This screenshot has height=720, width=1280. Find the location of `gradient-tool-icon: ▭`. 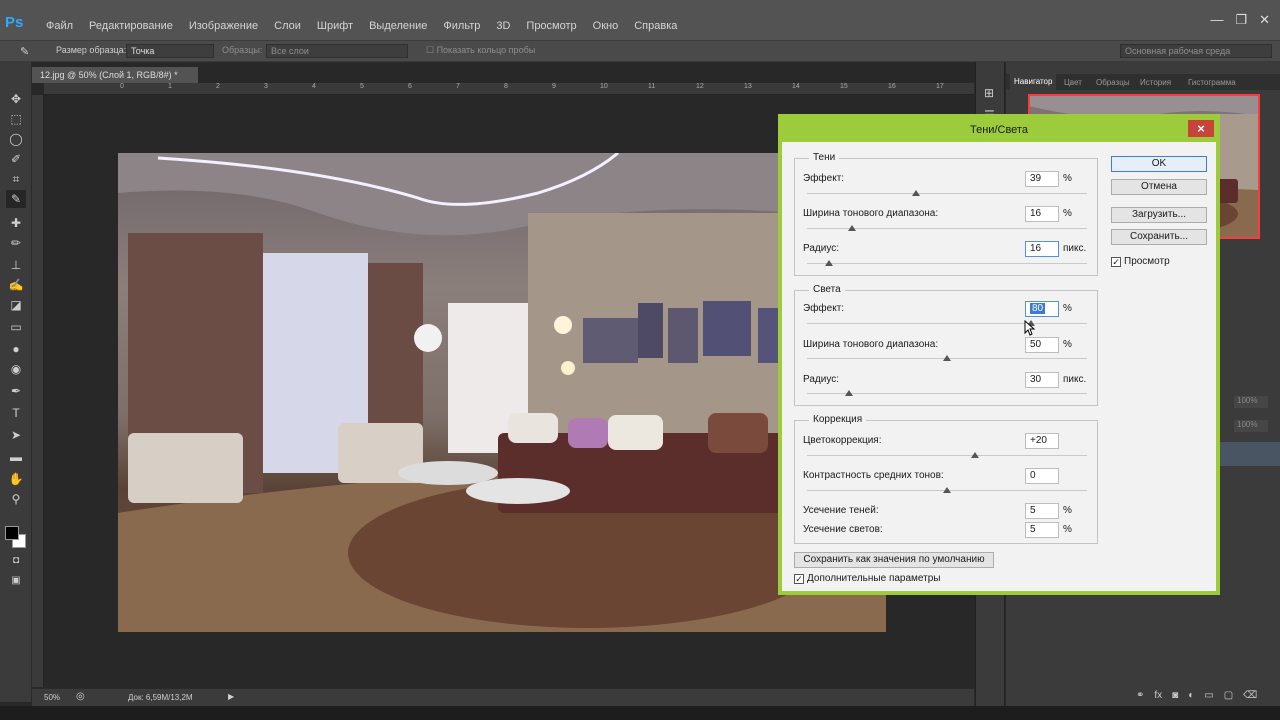

gradient-tool-icon: ▭ is located at coordinates (16, 327).